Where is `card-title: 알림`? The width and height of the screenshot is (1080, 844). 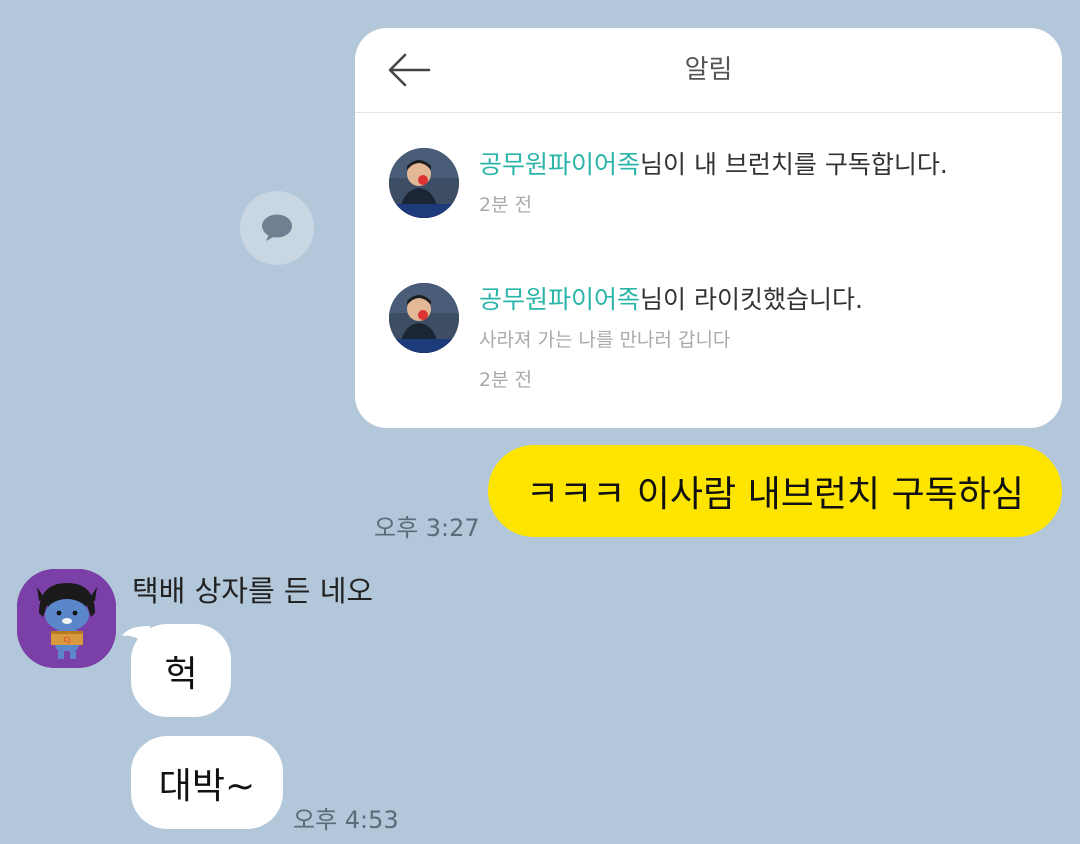
card-title: 알림 is located at coordinates (708, 70).